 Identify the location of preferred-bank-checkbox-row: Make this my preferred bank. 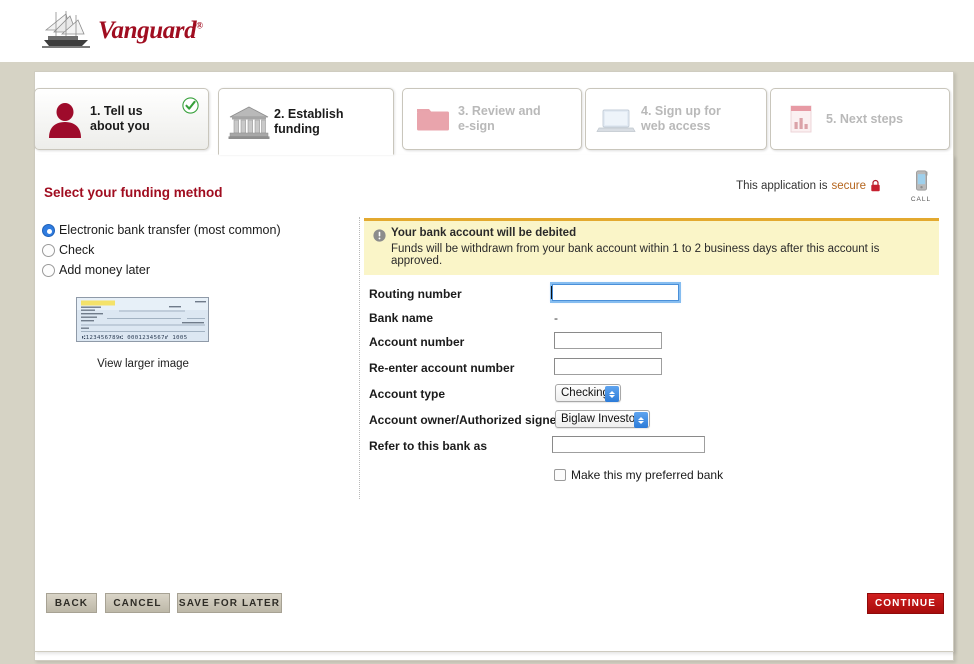
(638, 475).